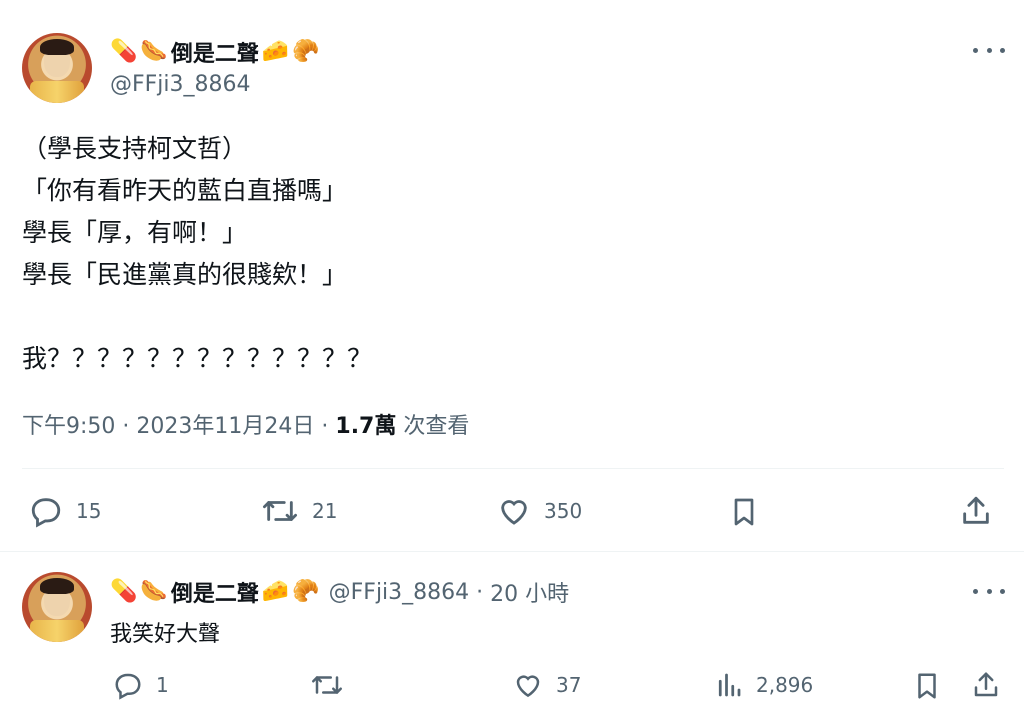 The height and width of the screenshot is (704, 1024). I want to click on thread-divider, so click(512, 551).